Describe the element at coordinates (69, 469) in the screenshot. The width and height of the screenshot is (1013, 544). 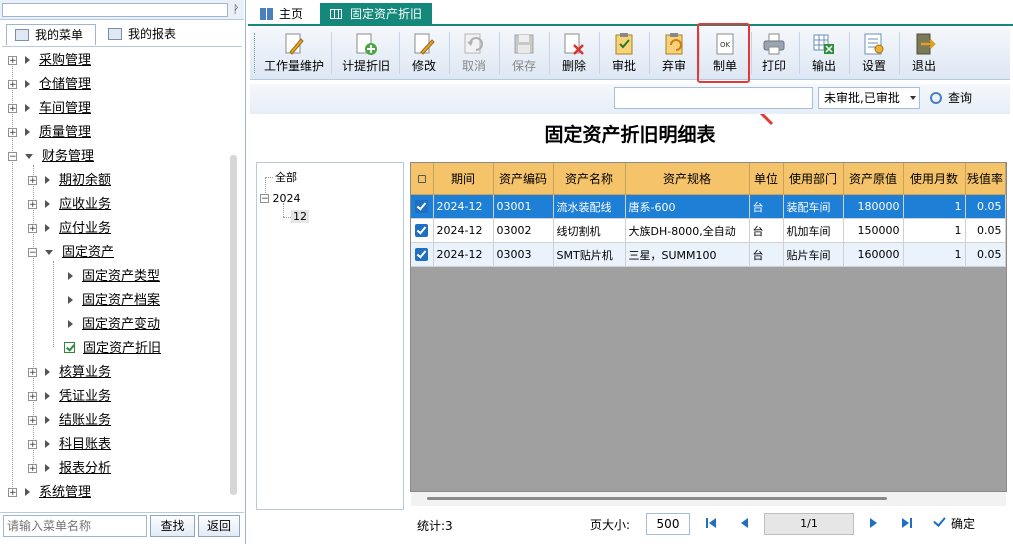
I see `tree-node-report-analysis: + 报表分析` at that location.